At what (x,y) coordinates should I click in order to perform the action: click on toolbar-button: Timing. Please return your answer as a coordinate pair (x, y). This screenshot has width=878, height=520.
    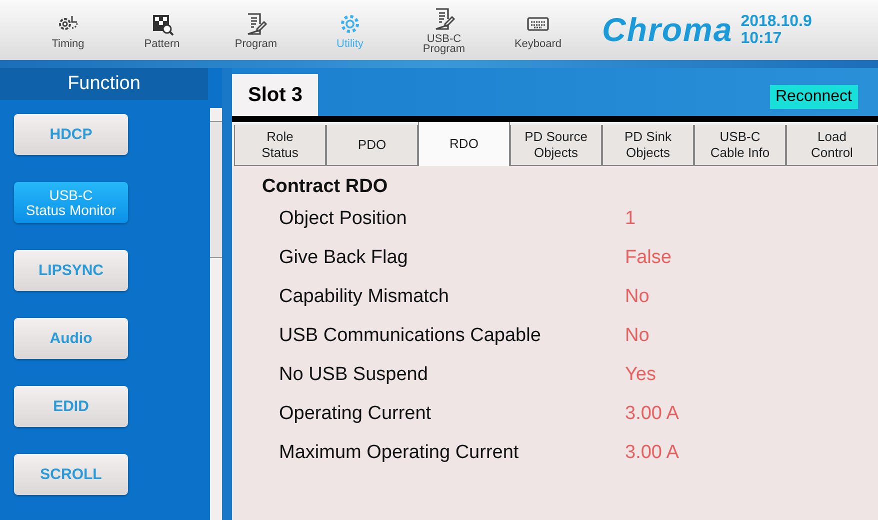
    Looking at the image, I should click on (68, 30).